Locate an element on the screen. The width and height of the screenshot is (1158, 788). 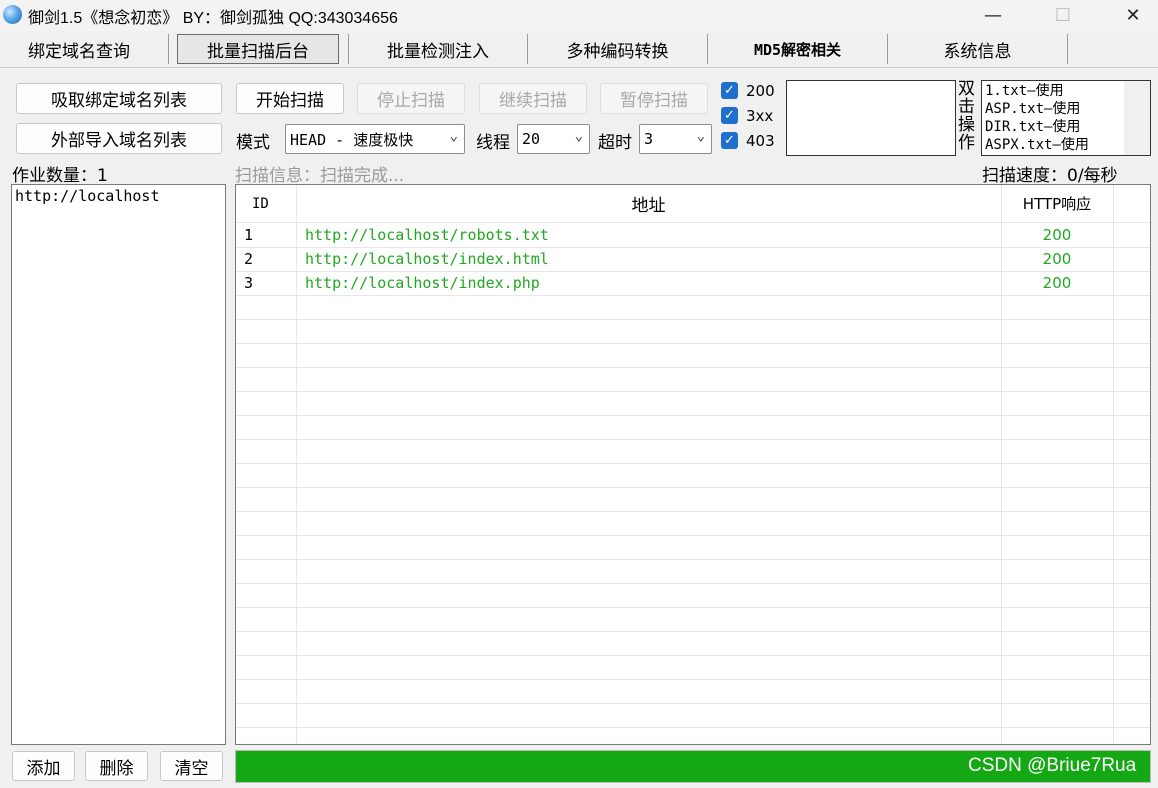
clear-button: 清空 is located at coordinates (191, 766).